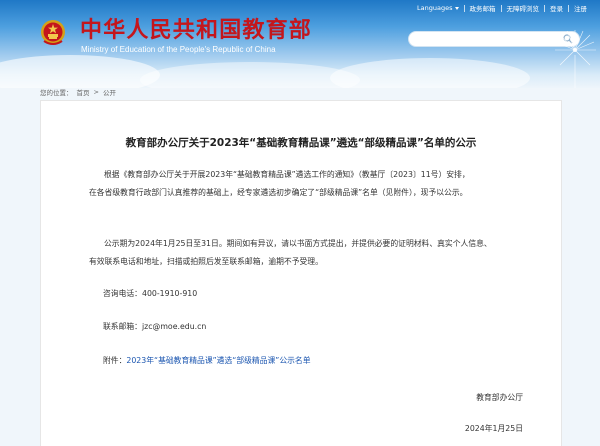 The image size is (600, 446). I want to click on contact-email: 联系邮箱：jzc@moe.edu.cn, so click(154, 326).